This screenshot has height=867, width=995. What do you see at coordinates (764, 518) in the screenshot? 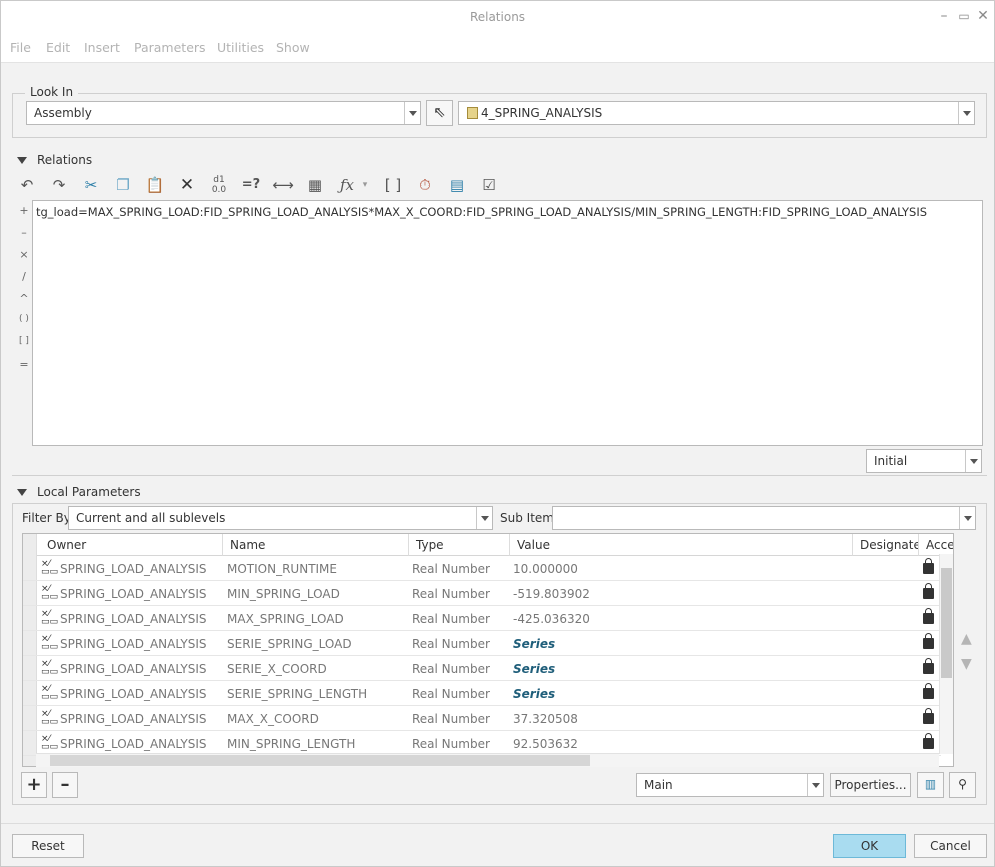
I see `sub-items-select` at bounding box center [764, 518].